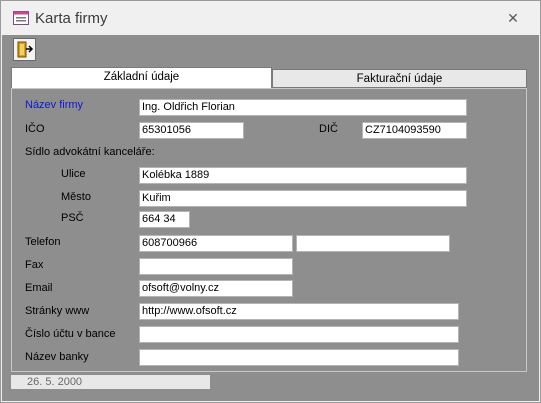  Describe the element at coordinates (299, 311) in the screenshot. I see `stranky-field: http://www.ofsoft.cz` at that location.